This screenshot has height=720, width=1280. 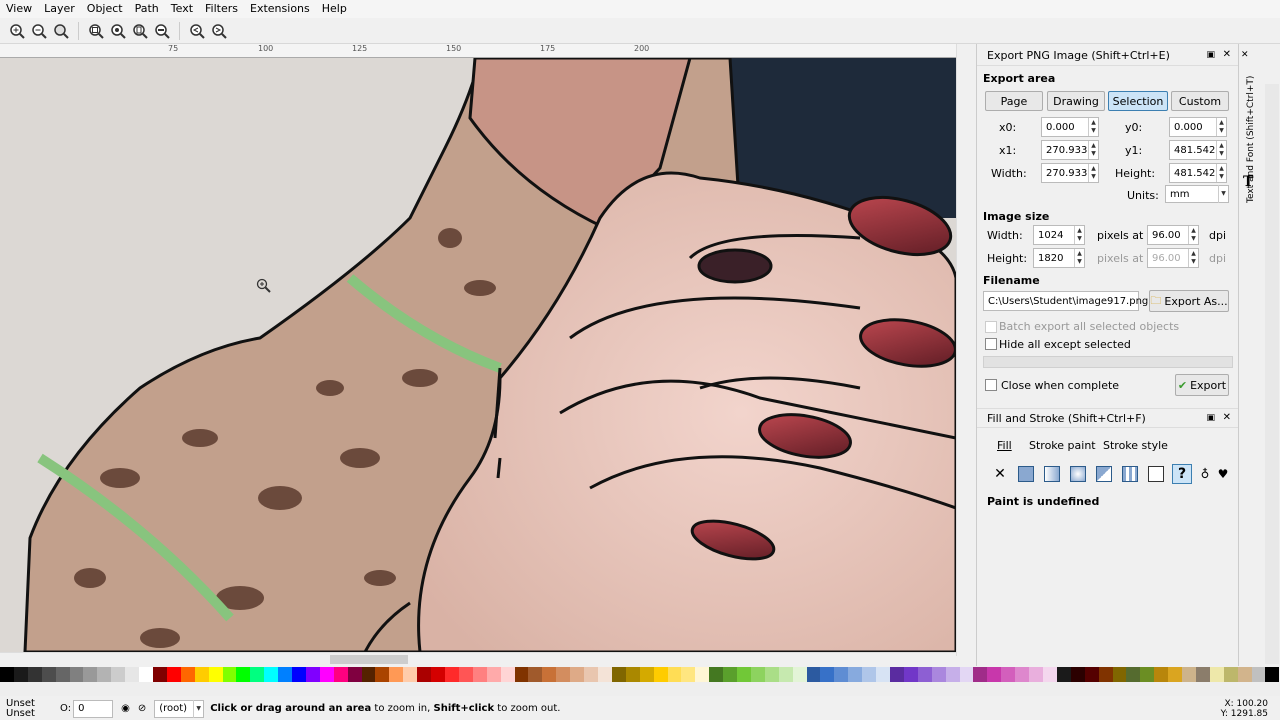 I want to click on mesh-gradient-icon, so click(x=1104, y=474).